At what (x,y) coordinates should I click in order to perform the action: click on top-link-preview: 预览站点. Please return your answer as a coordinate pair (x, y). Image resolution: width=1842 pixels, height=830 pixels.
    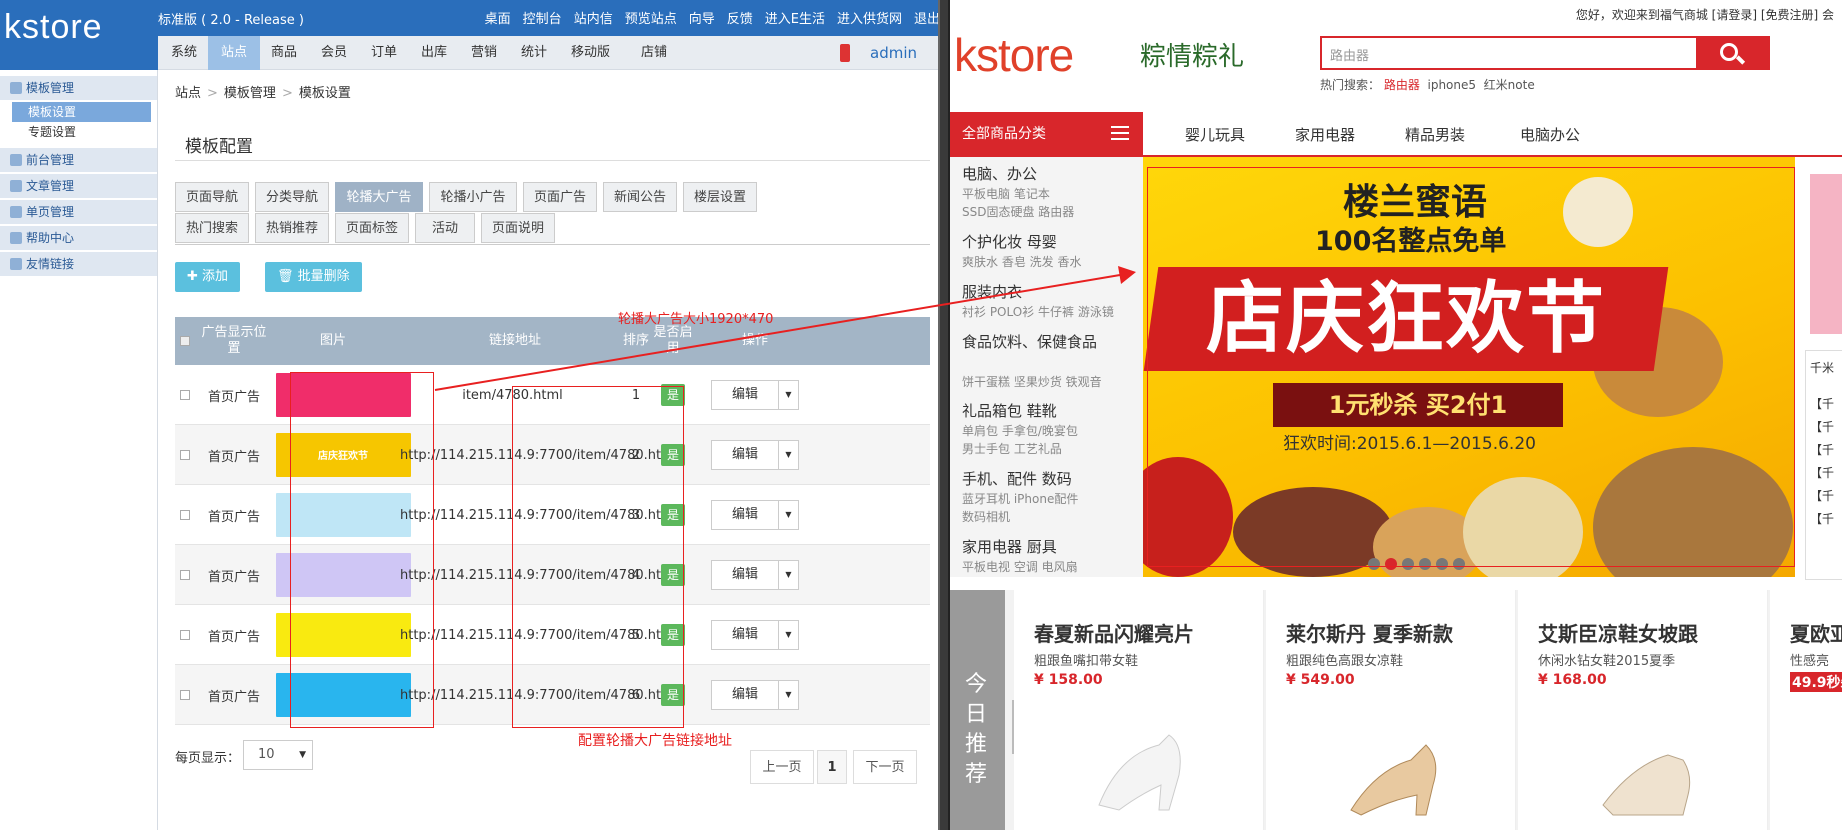
    Looking at the image, I should click on (651, 17).